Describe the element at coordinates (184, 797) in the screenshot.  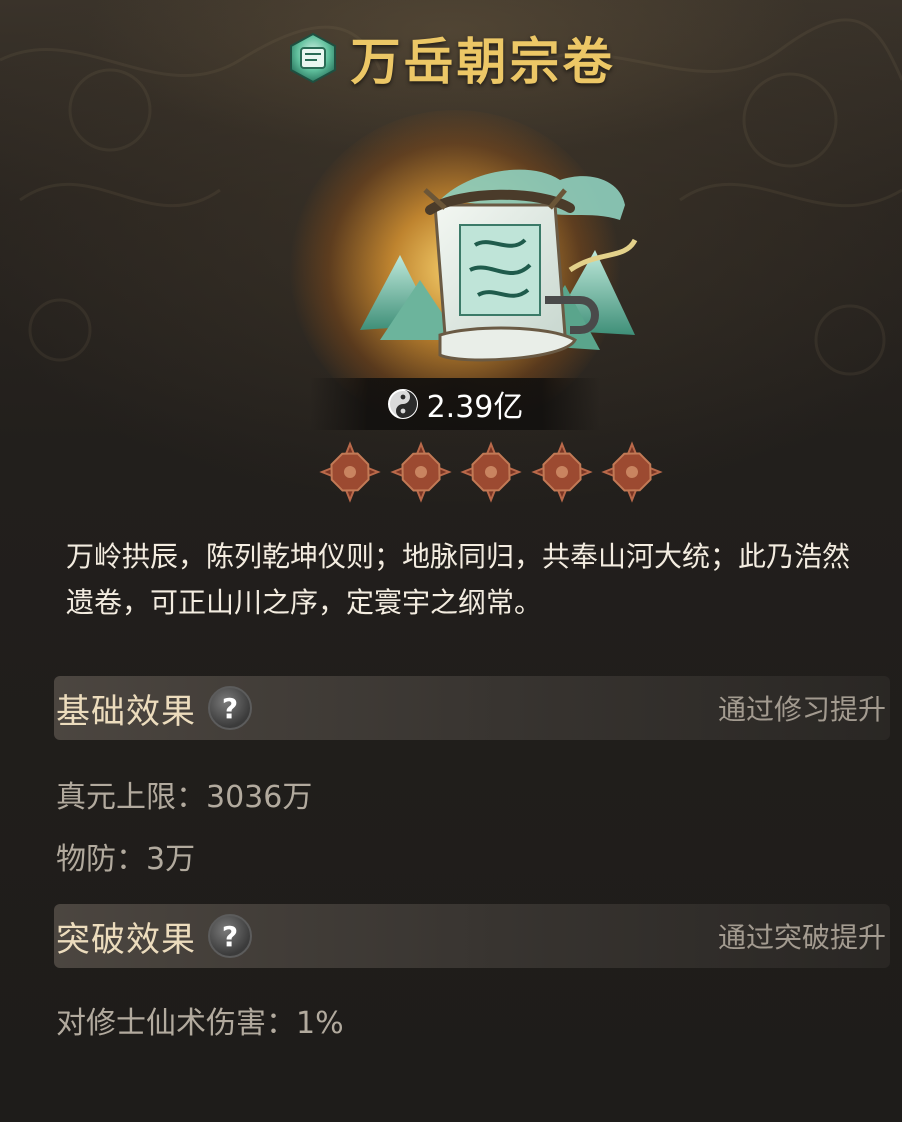
I see `stat-max-true-essence: 真元上限：3036万` at that location.